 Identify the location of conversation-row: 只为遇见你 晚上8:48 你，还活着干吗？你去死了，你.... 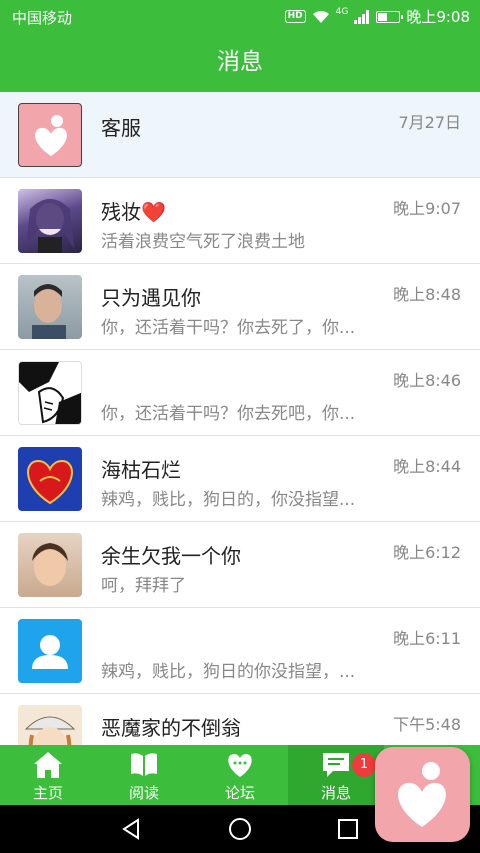
(240, 307).